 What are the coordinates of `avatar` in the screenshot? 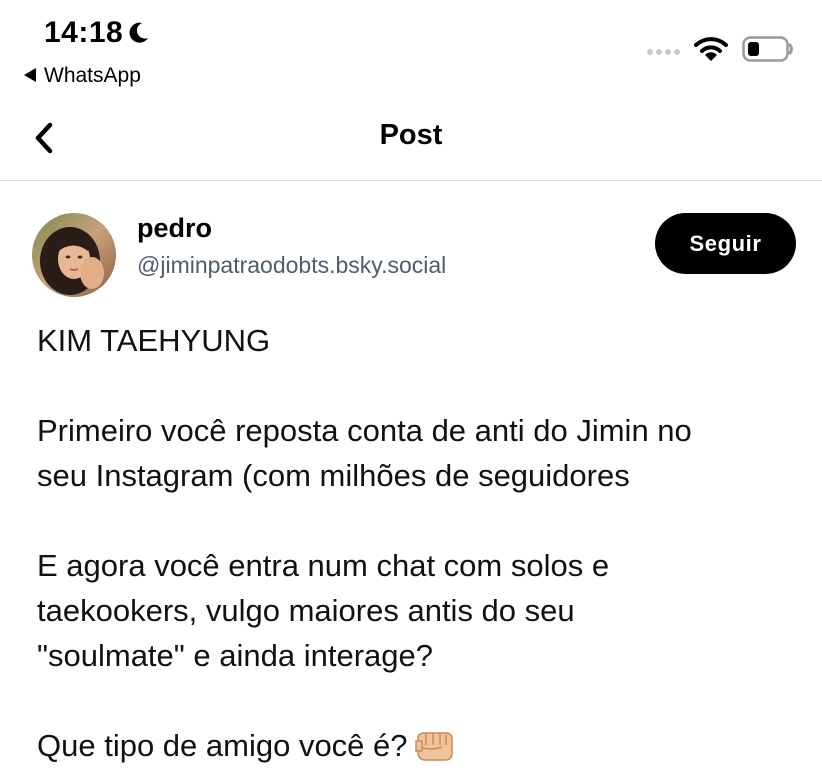 It's located at (74, 255).